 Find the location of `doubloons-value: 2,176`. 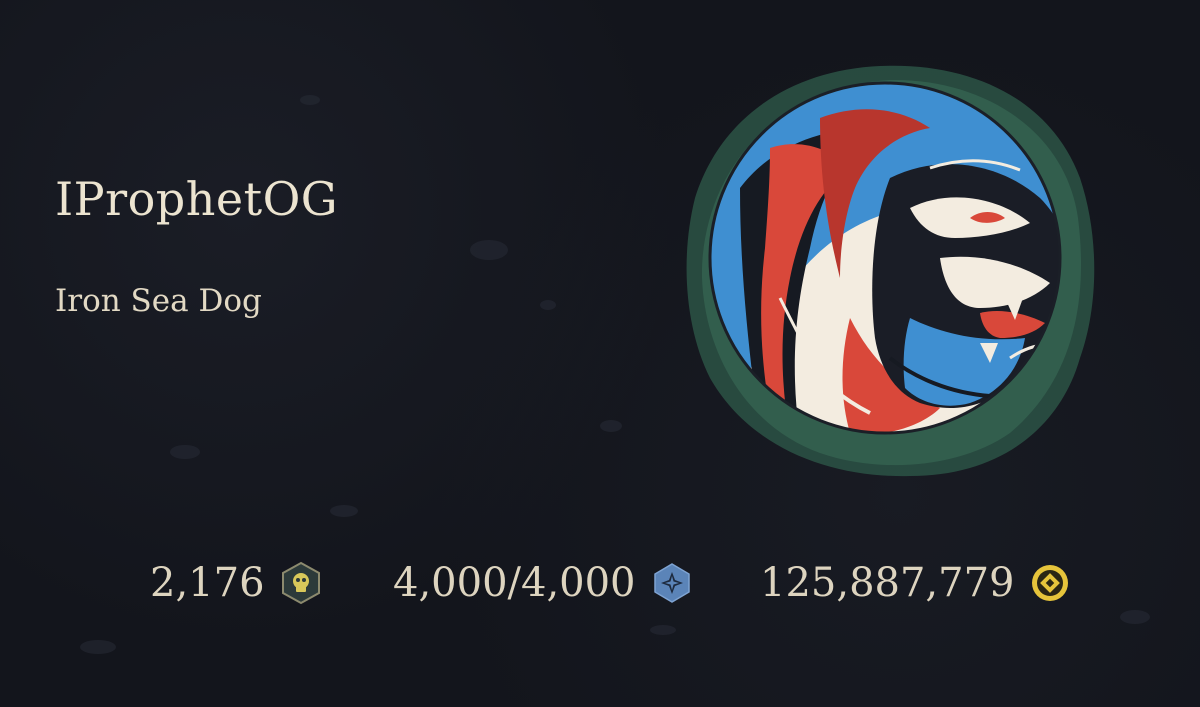

doubloons-value: 2,176 is located at coordinates (207, 583).